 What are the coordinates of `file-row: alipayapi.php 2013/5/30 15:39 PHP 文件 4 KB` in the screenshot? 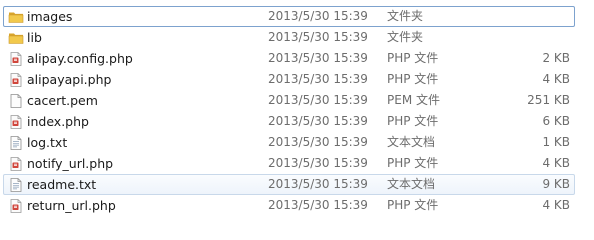 It's located at (289, 79).